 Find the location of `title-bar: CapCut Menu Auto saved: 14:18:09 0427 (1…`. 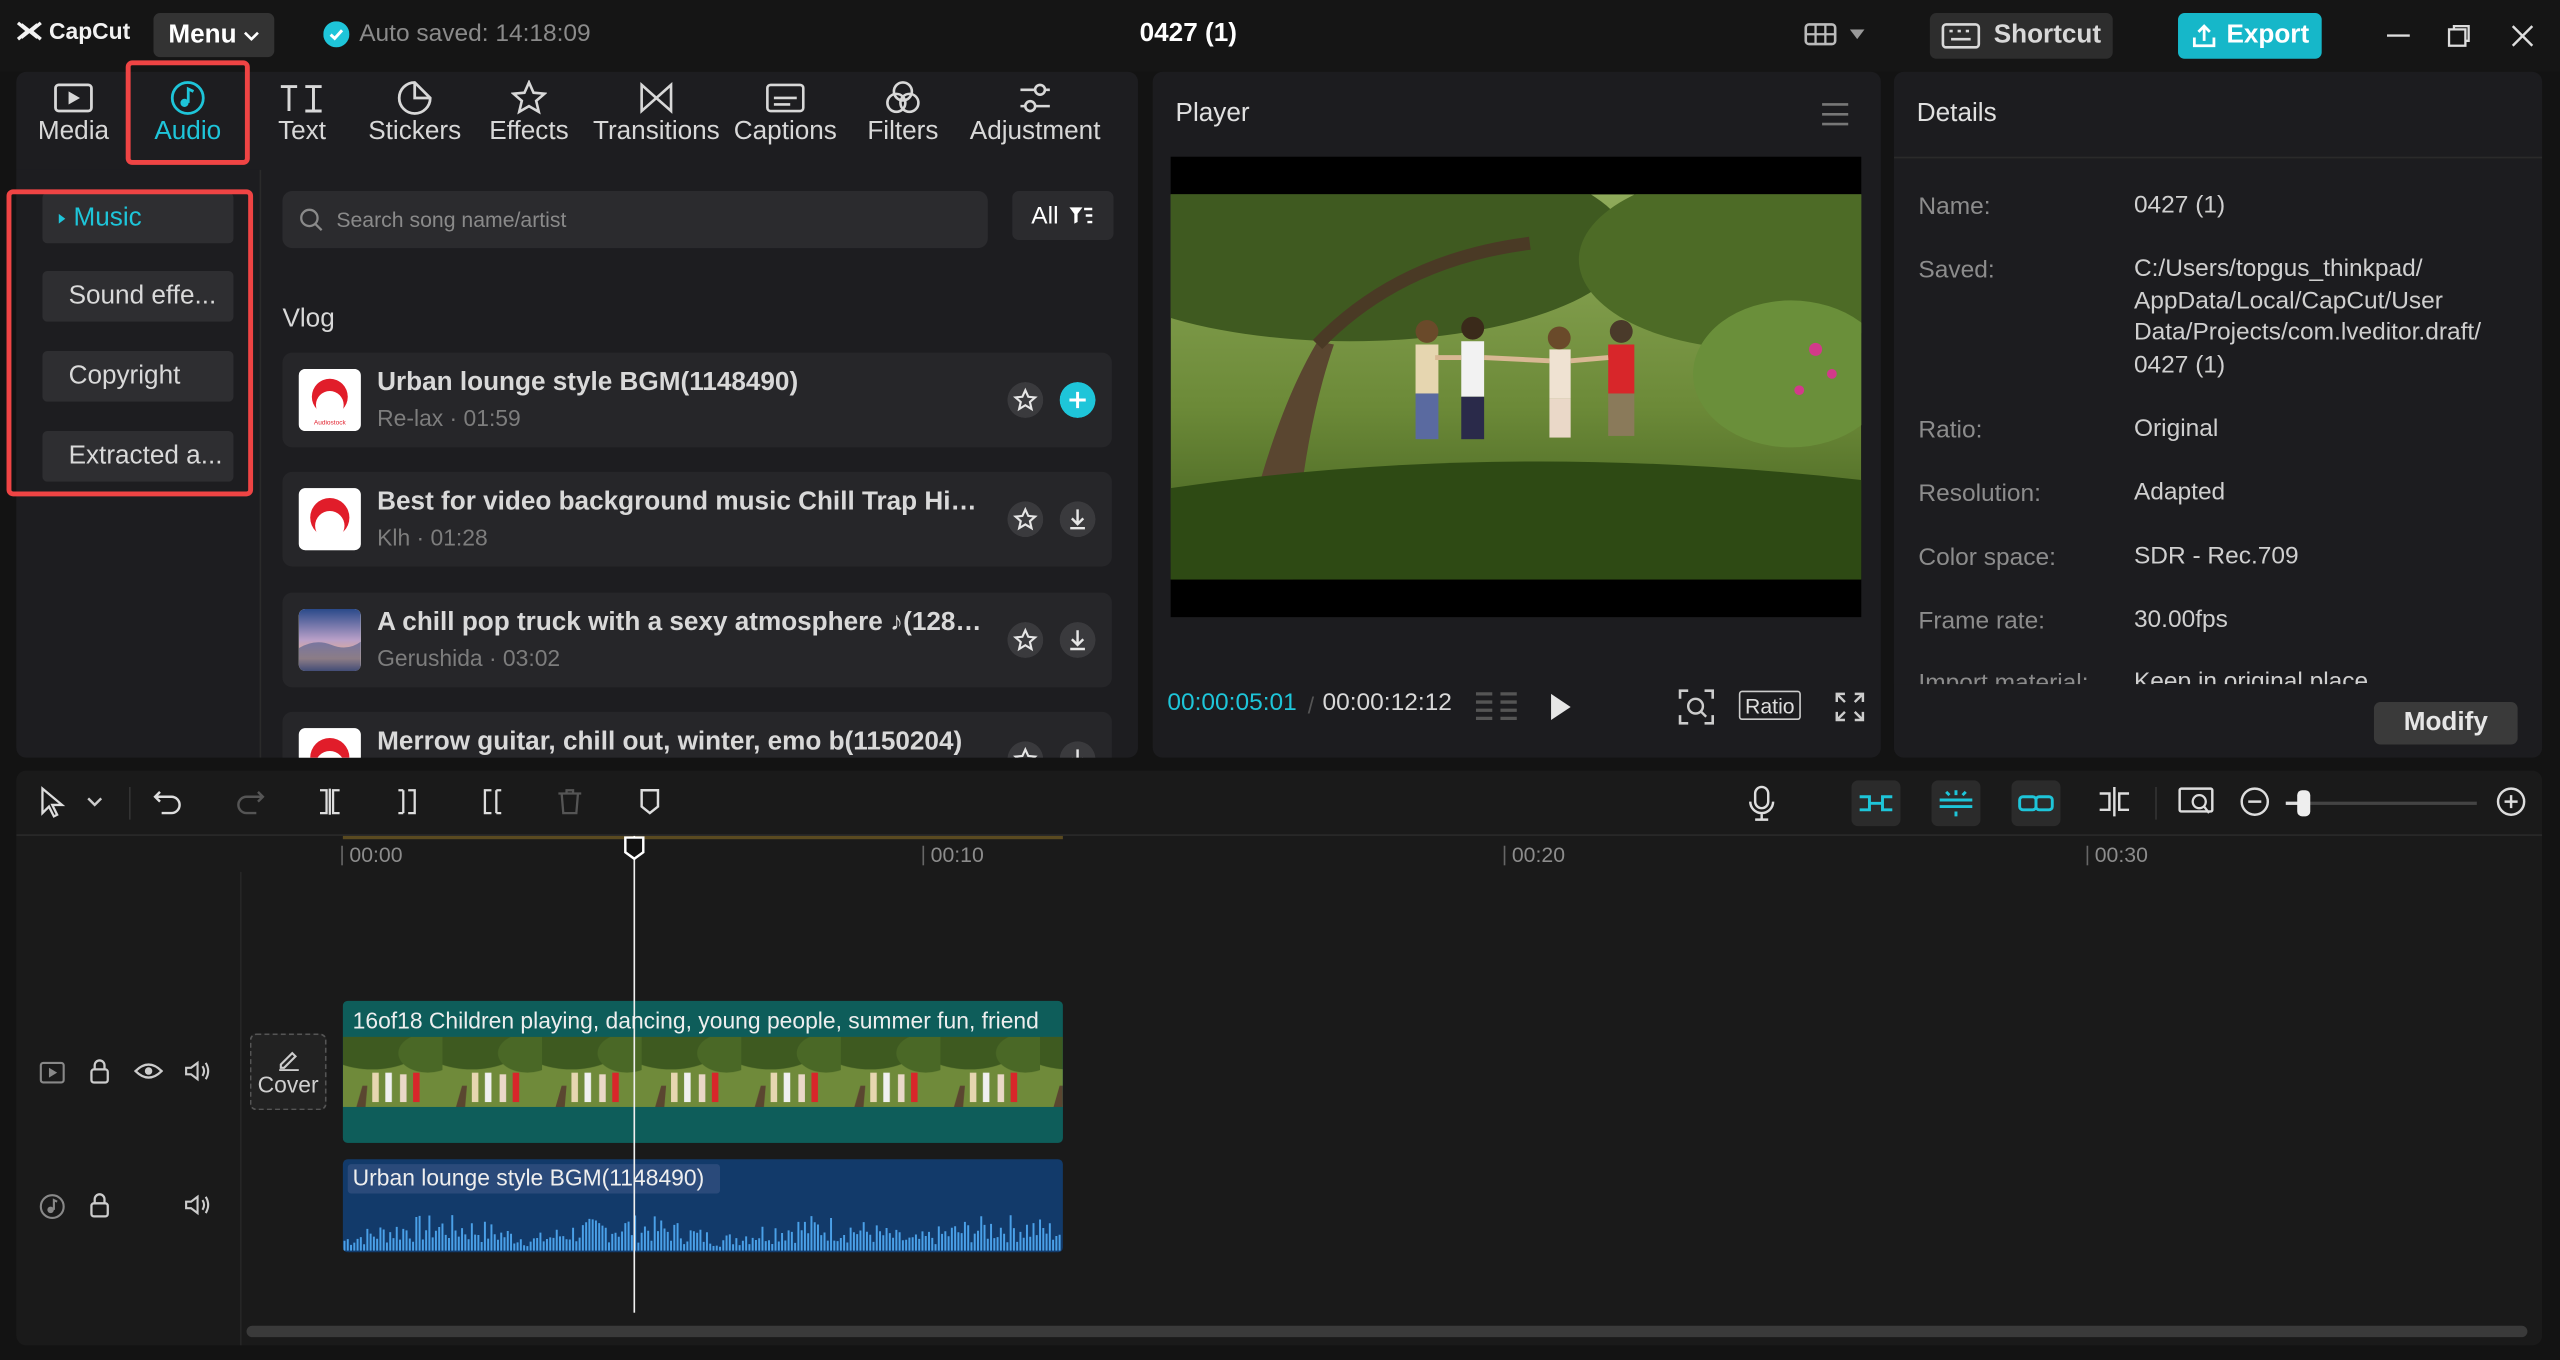

title-bar: CapCut Menu Auto saved: 14:18:09 0427 (1… is located at coordinates (1280, 36).